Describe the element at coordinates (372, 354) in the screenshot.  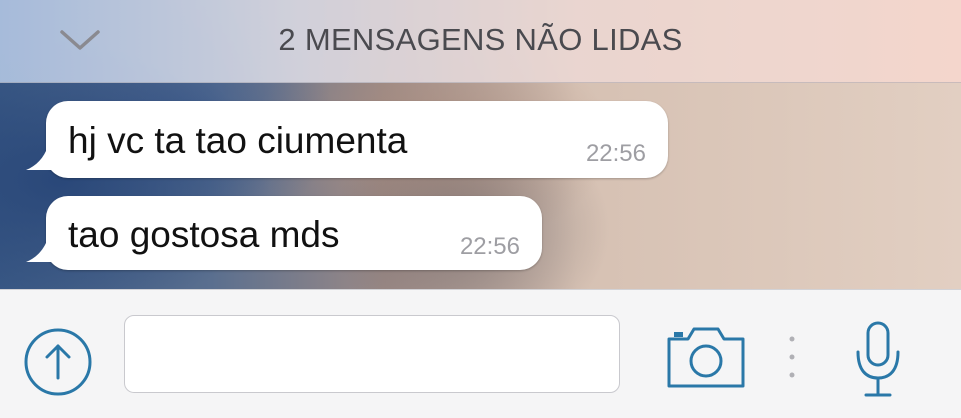
I see `message-text-field` at that location.